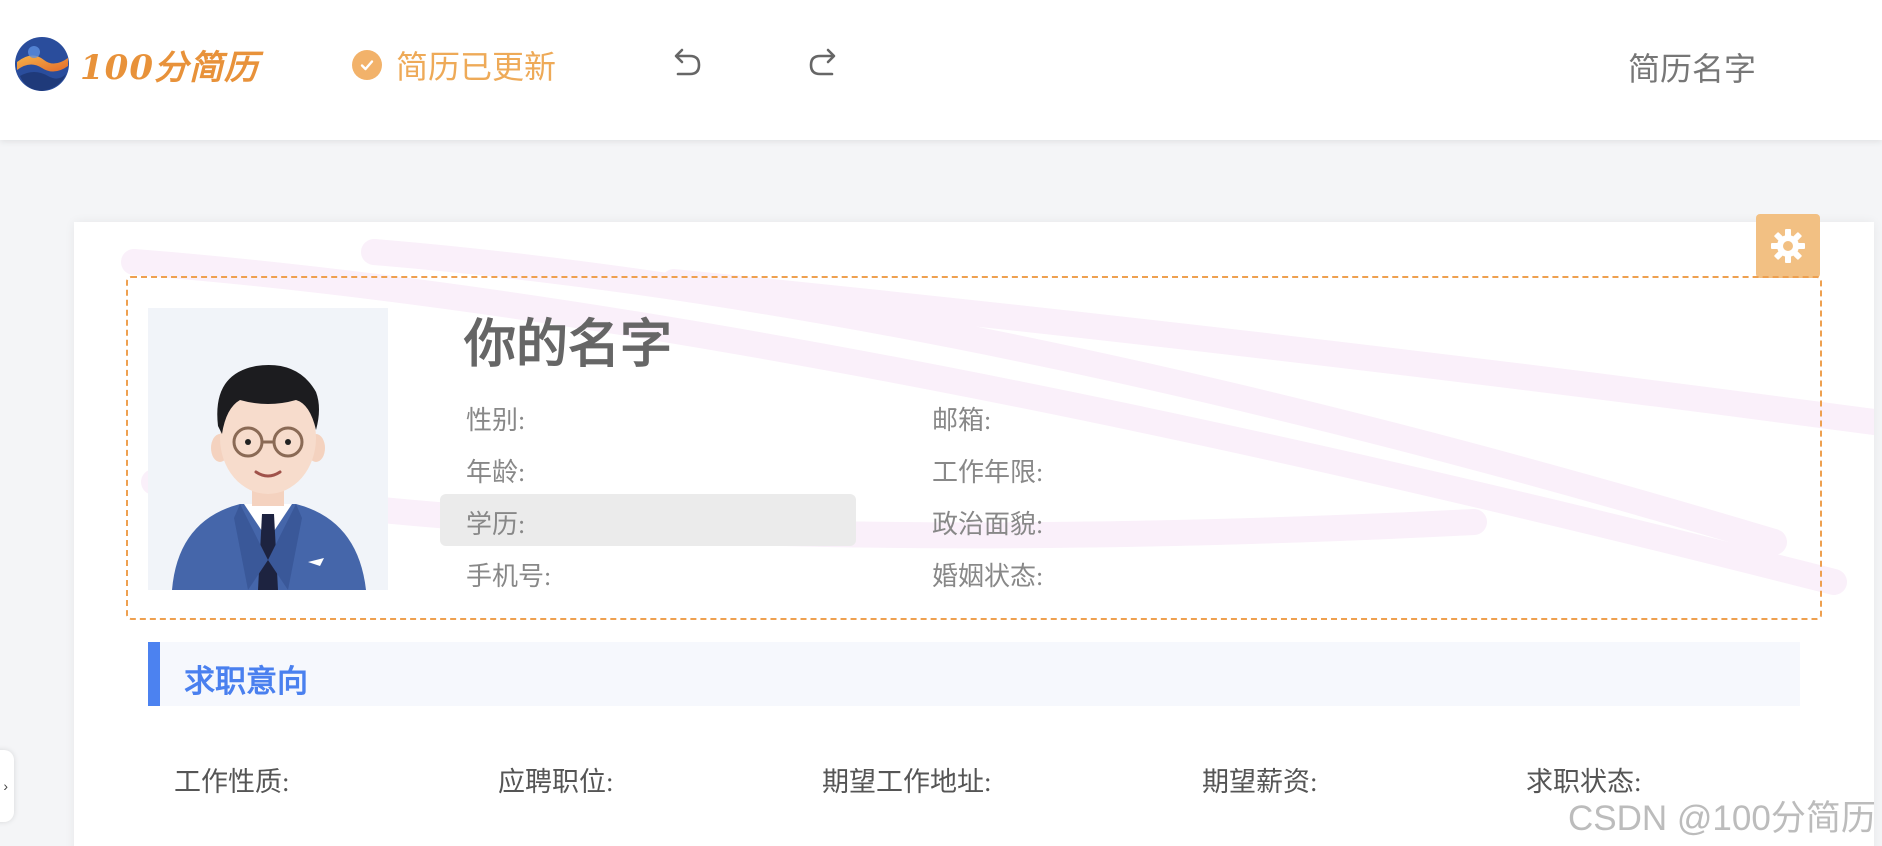 This screenshot has height=846, width=1882. What do you see at coordinates (824, 64) in the screenshot?
I see `redo-icon` at bounding box center [824, 64].